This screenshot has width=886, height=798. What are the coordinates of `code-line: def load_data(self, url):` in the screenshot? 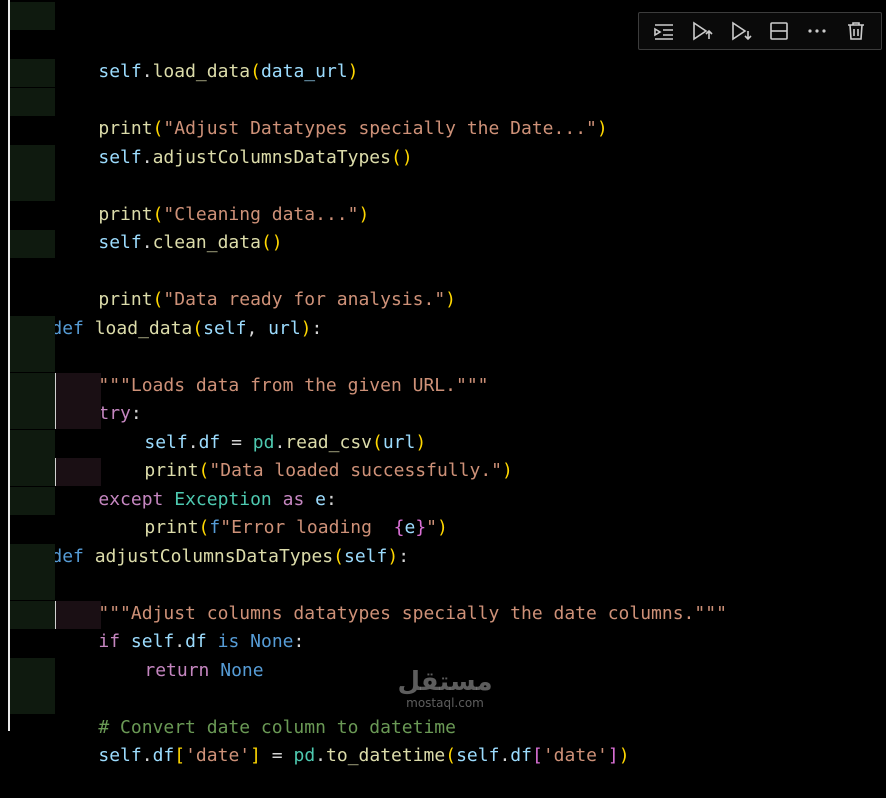 It's located at (187, 328).